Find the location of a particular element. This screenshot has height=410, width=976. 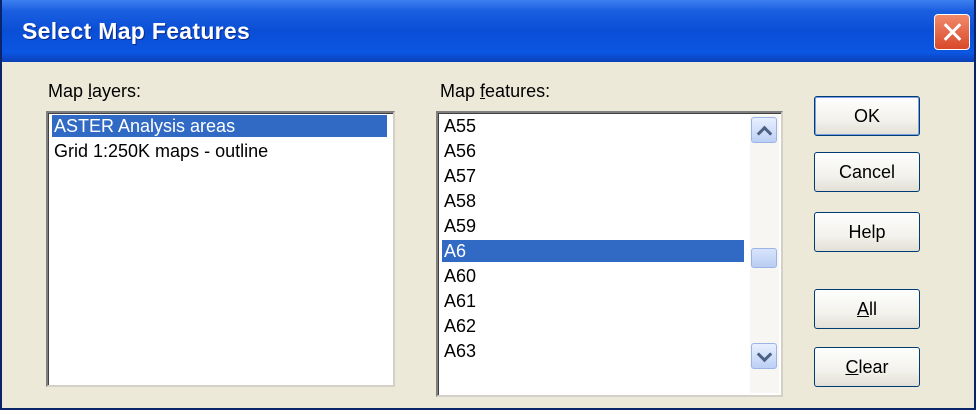

window-title: Select Map Features is located at coordinates (136, 31).